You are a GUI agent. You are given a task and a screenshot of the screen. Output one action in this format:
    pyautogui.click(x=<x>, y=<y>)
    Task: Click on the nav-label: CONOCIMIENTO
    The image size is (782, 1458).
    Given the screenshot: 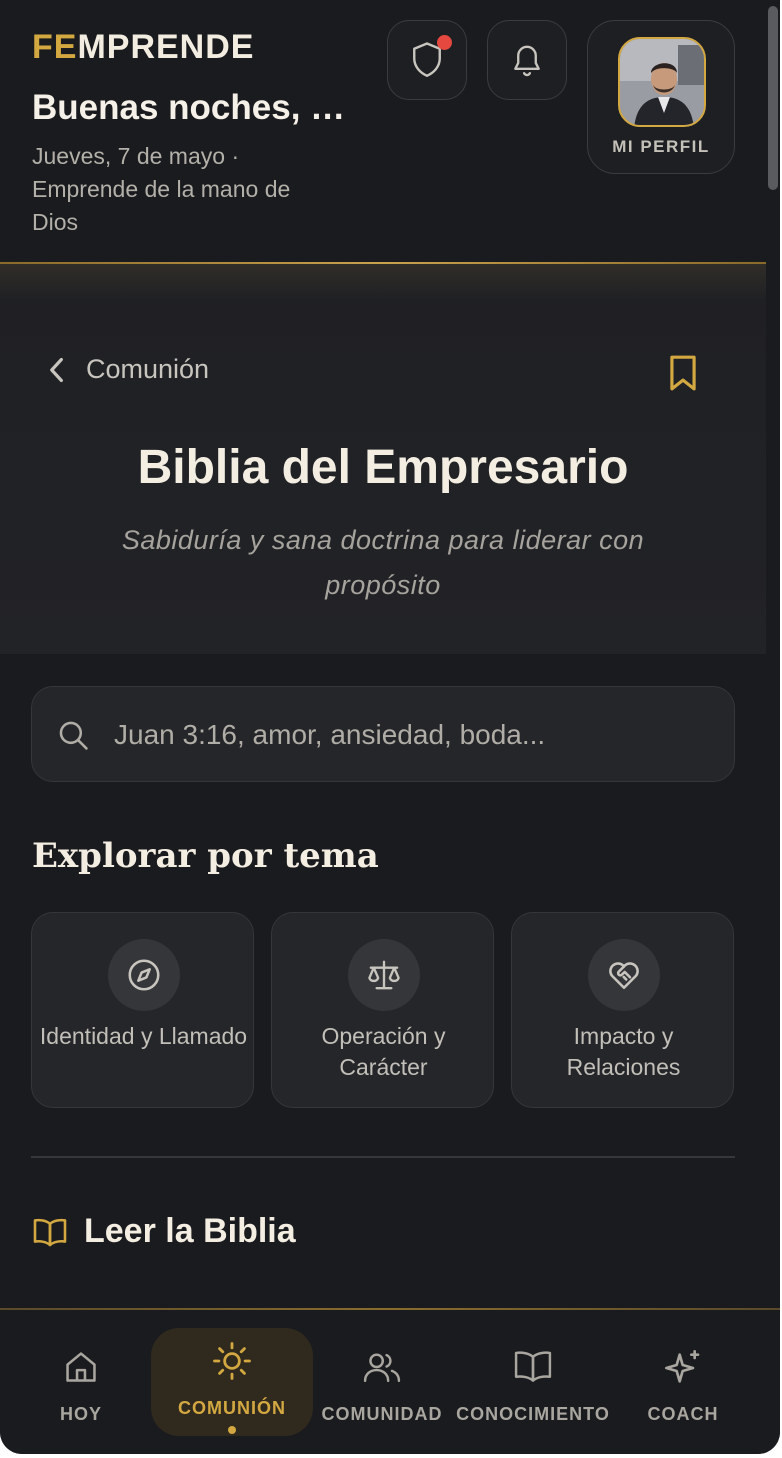 What is the action you would take?
    pyautogui.click(x=533, y=1414)
    